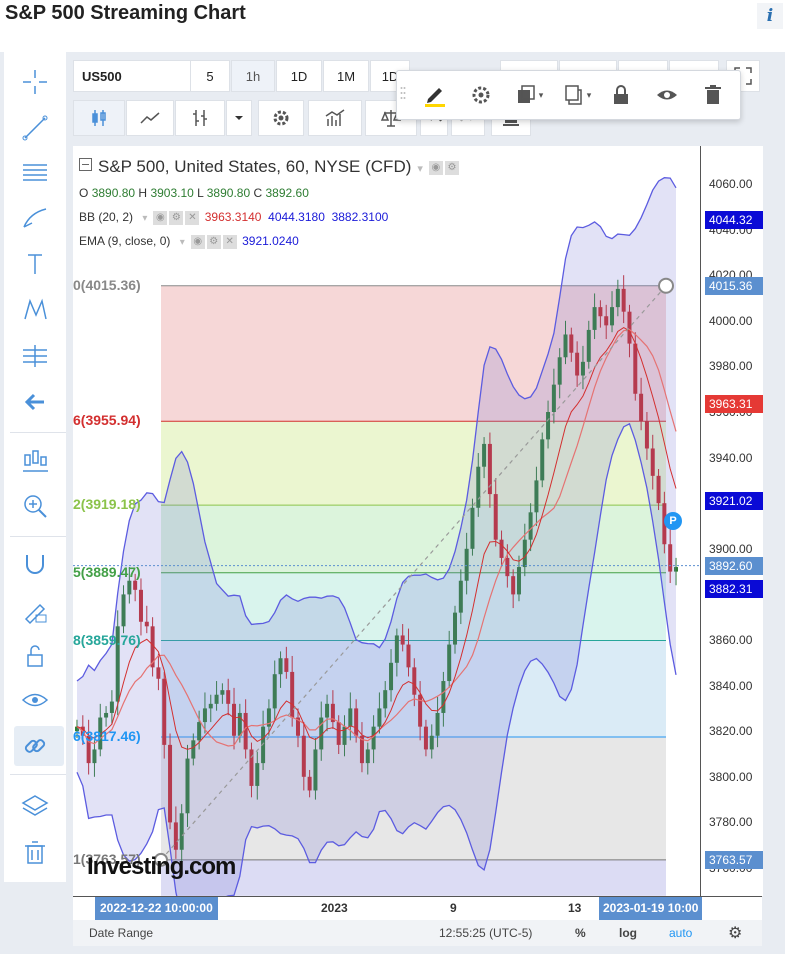  Describe the element at coordinates (35, 506) in the screenshot. I see `zoom-icon` at that location.